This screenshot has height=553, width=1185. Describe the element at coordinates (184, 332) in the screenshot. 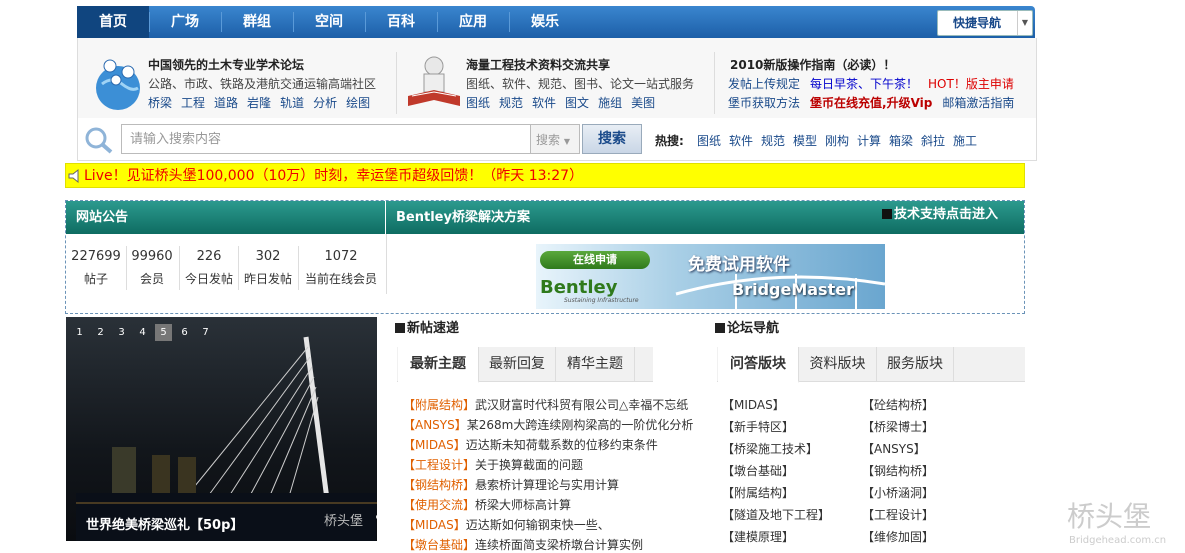

I see `slide-number: 6` at that location.